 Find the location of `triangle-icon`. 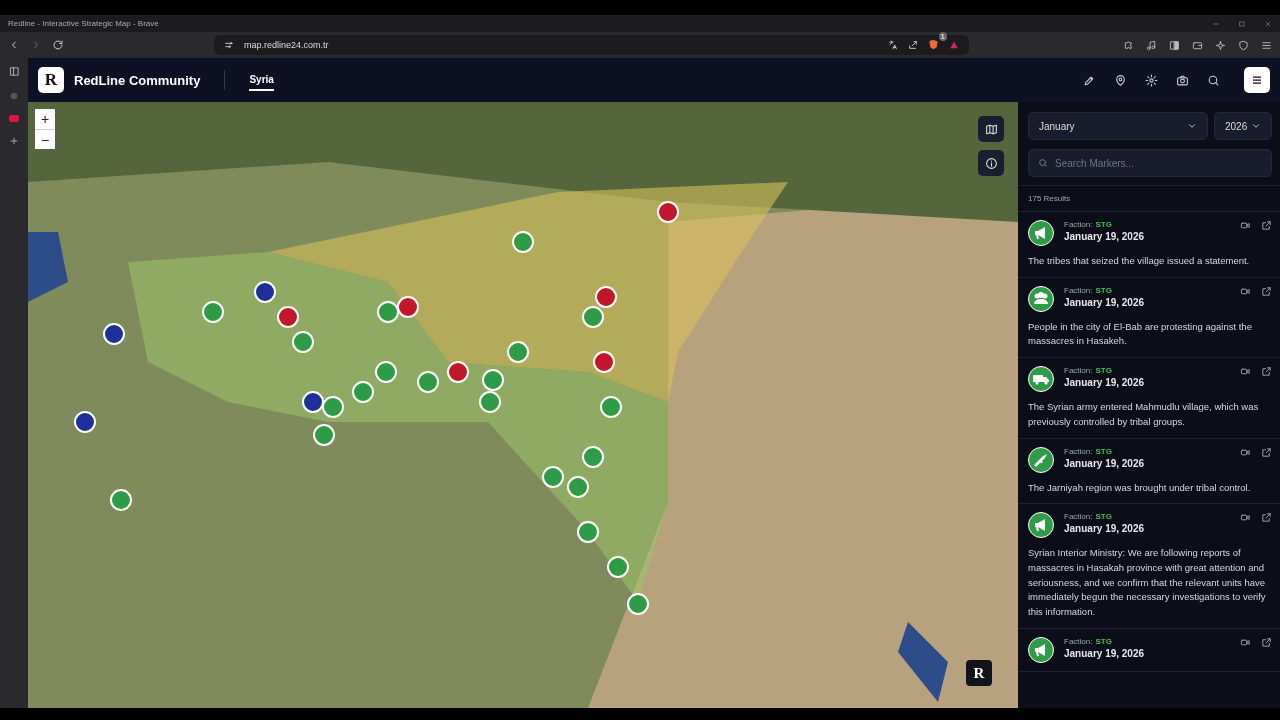

triangle-icon is located at coordinates (954, 45).